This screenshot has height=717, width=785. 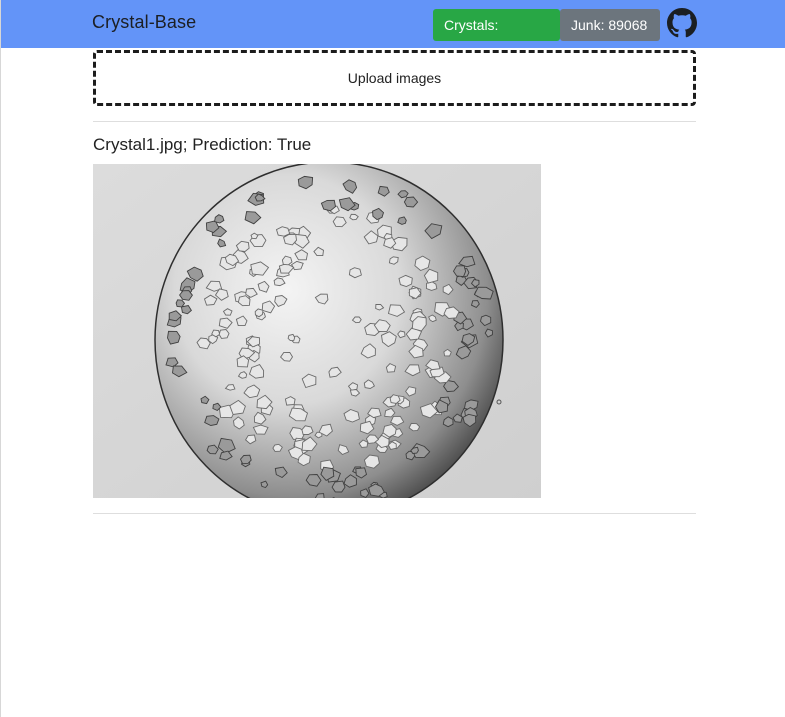 I want to click on upload-dropzone: Upload images, so click(x=394, y=78).